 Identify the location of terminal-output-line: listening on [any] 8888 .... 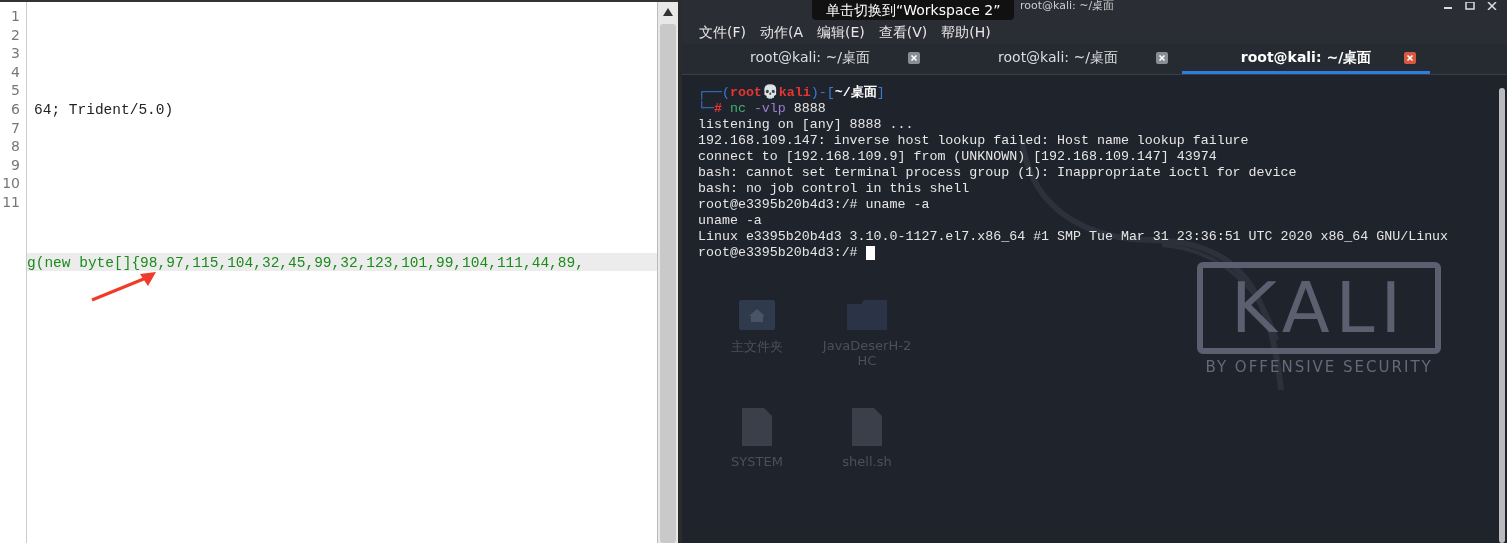
(806, 125).